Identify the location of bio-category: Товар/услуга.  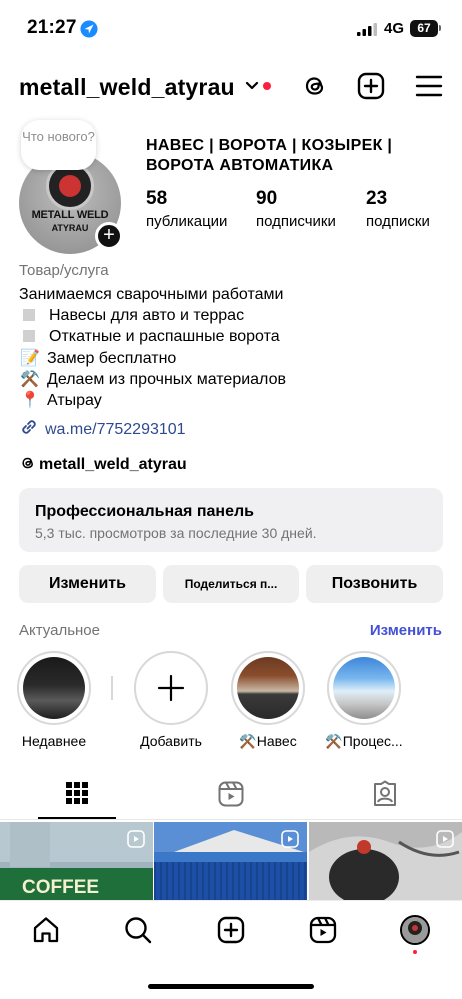
(64, 270).